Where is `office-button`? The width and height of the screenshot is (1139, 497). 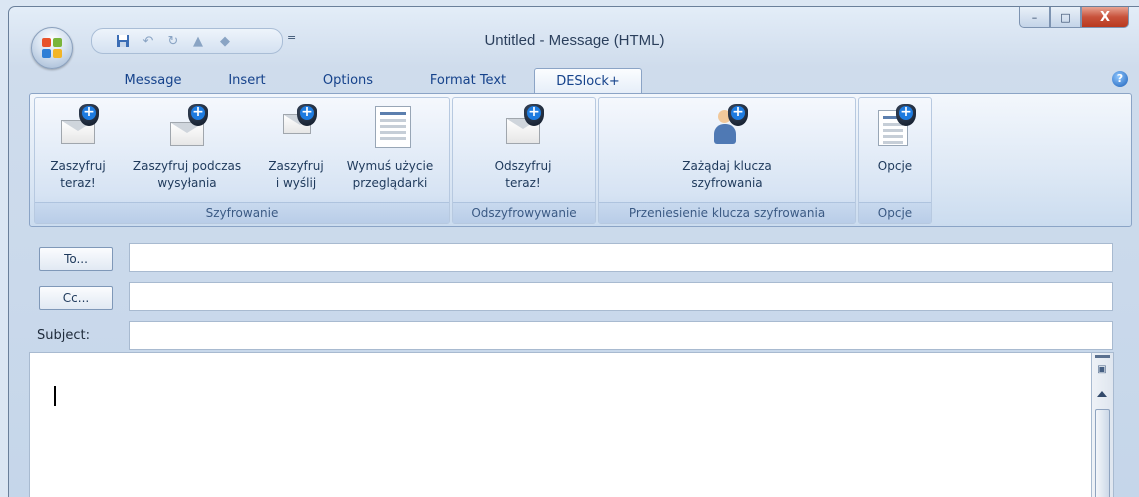
office-button is located at coordinates (52, 48).